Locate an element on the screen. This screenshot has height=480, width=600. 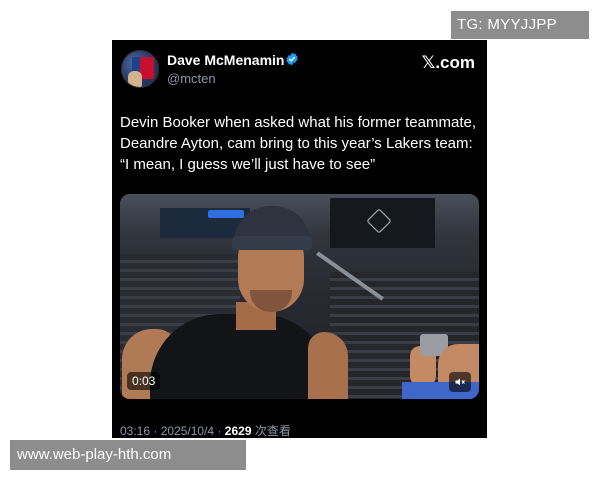
tweet-header: Dave McMenamin @mcten 𝕏.com is located at coordinates (299, 70).